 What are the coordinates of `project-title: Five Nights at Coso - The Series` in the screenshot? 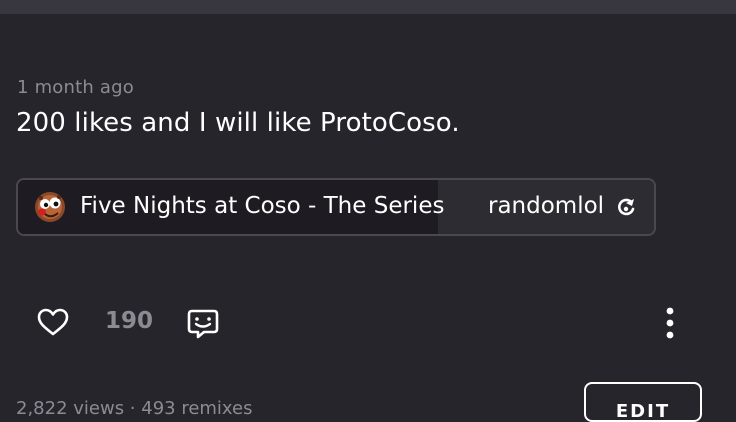 It's located at (262, 206).